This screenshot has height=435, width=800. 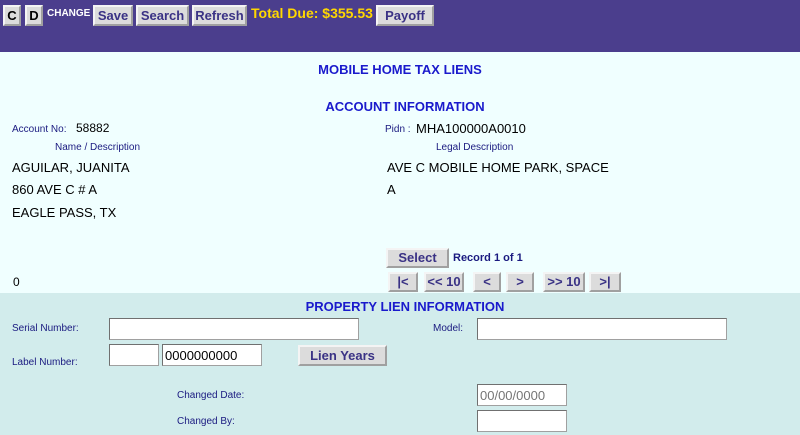 I want to click on total-due: Total Due: $355.53, so click(x=312, y=13).